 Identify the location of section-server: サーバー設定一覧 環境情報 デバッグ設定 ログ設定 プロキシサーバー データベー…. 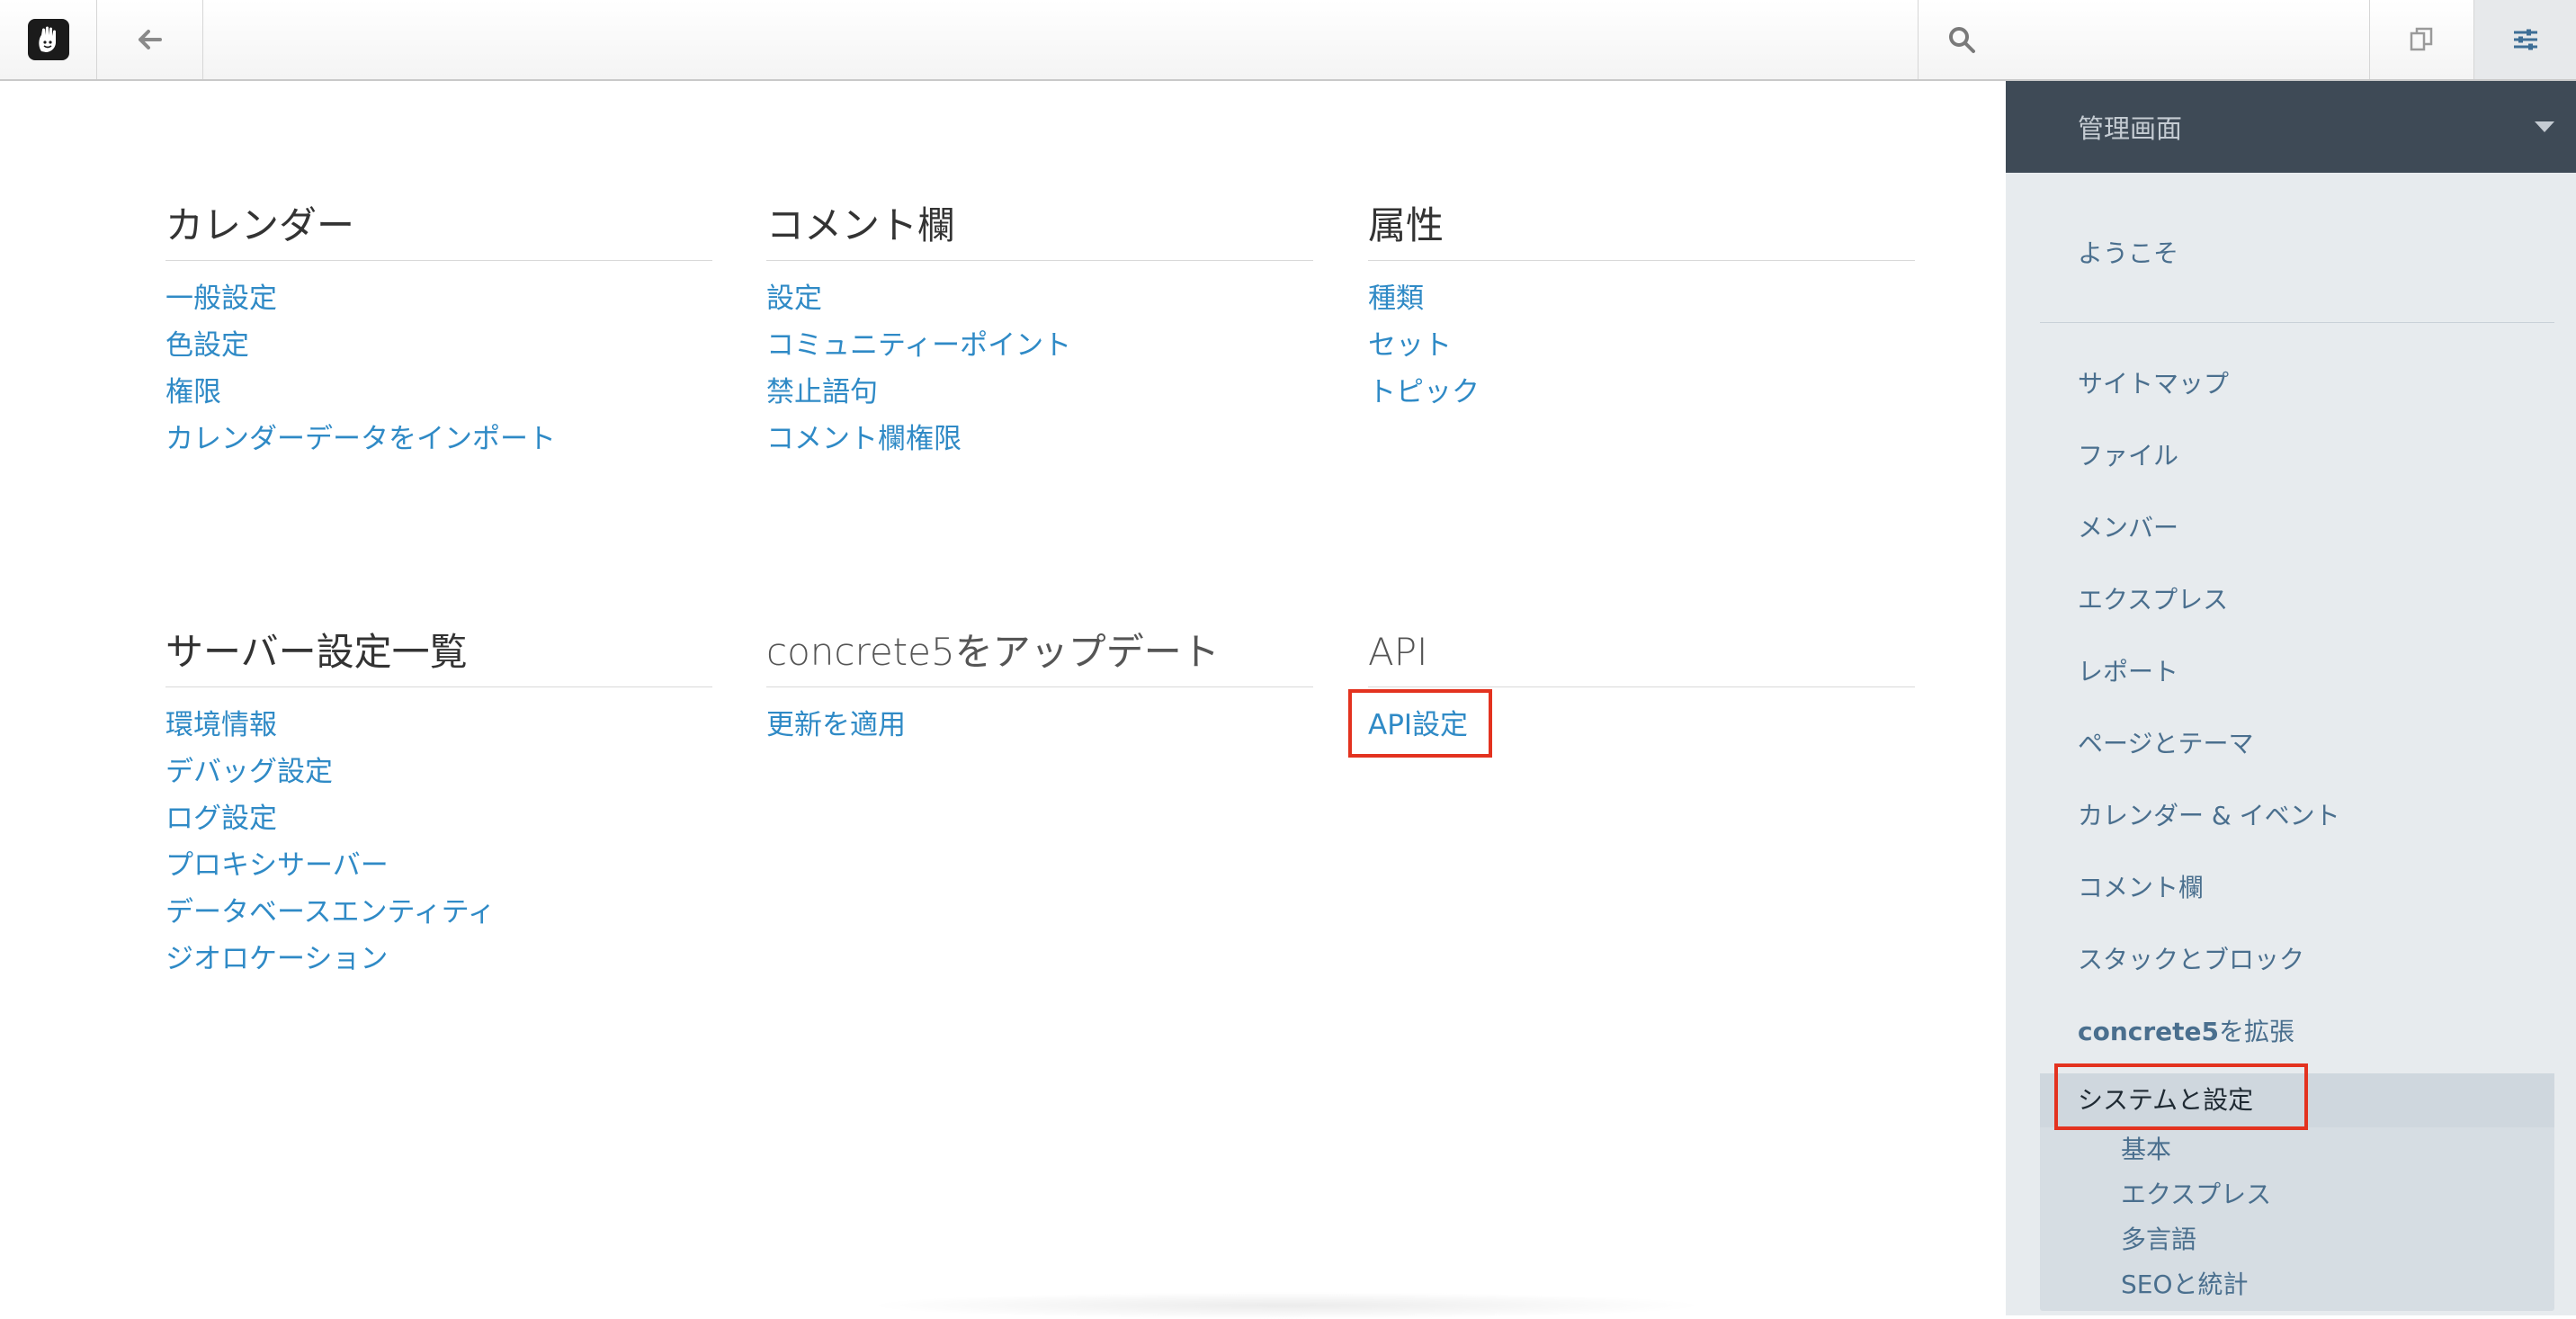
(438, 803).